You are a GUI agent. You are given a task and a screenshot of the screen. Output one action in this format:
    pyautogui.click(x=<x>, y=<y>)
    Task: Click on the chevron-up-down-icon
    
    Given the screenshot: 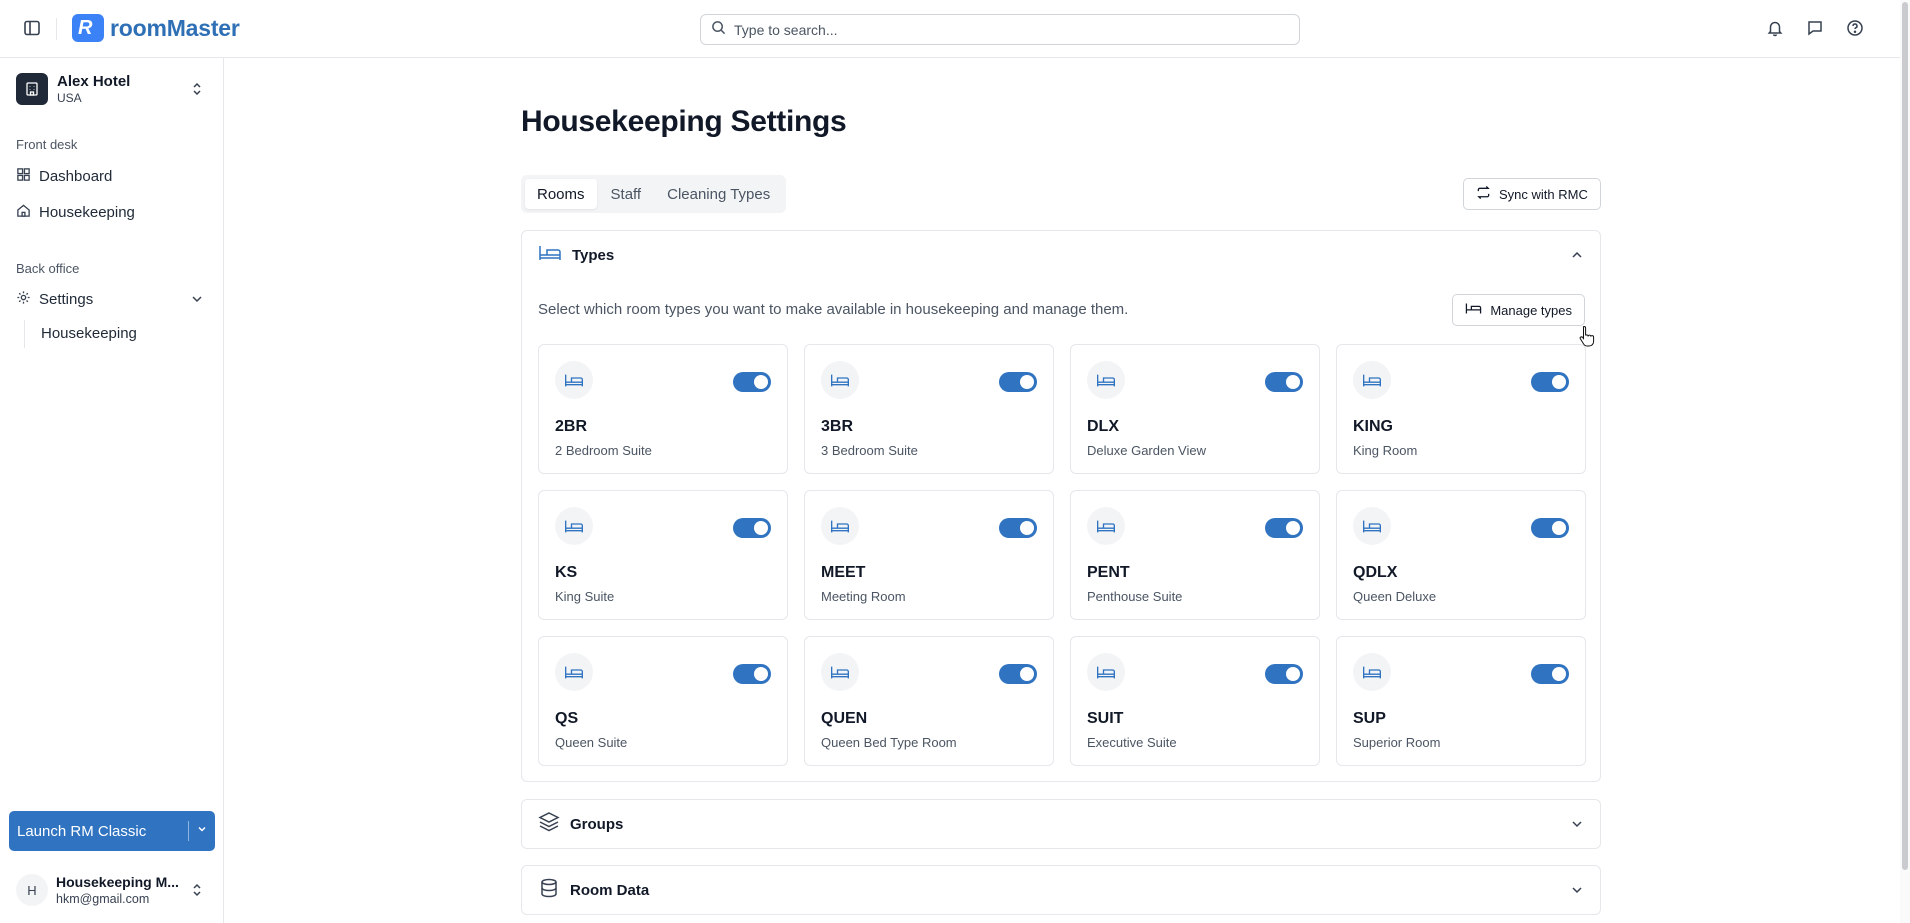 What is the action you would take?
    pyautogui.click(x=197, y=91)
    